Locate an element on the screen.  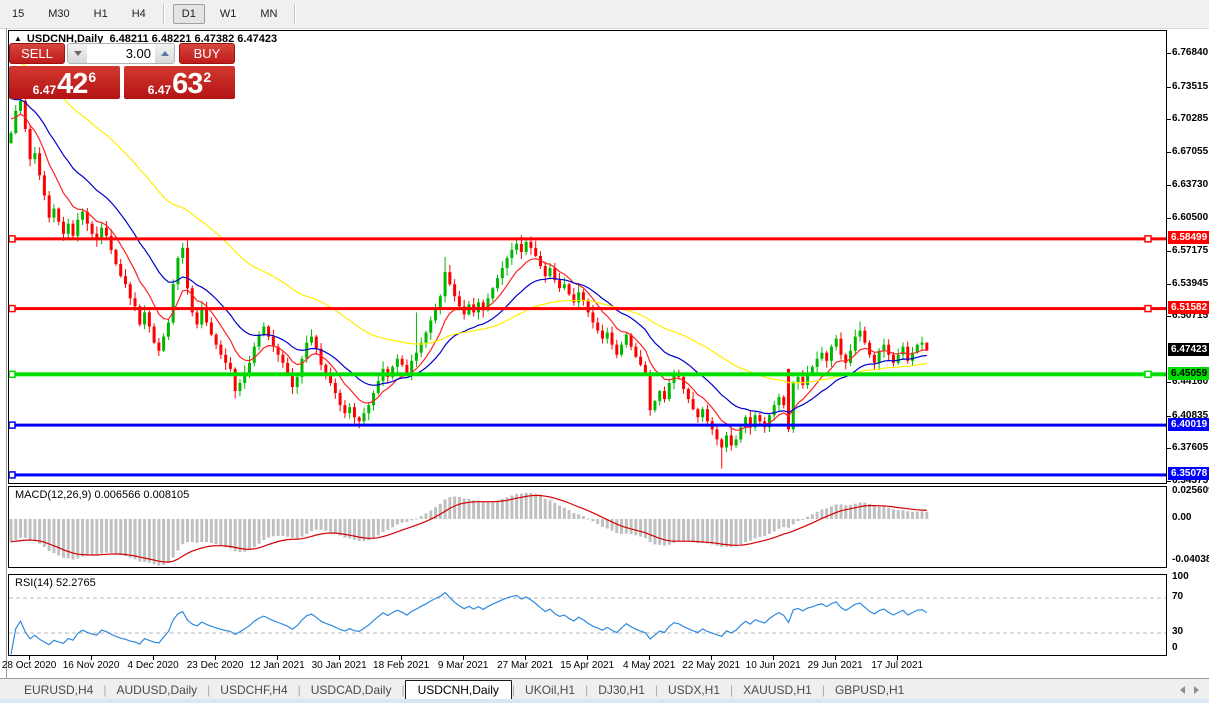
window-border is located at coordinates (6, 353).